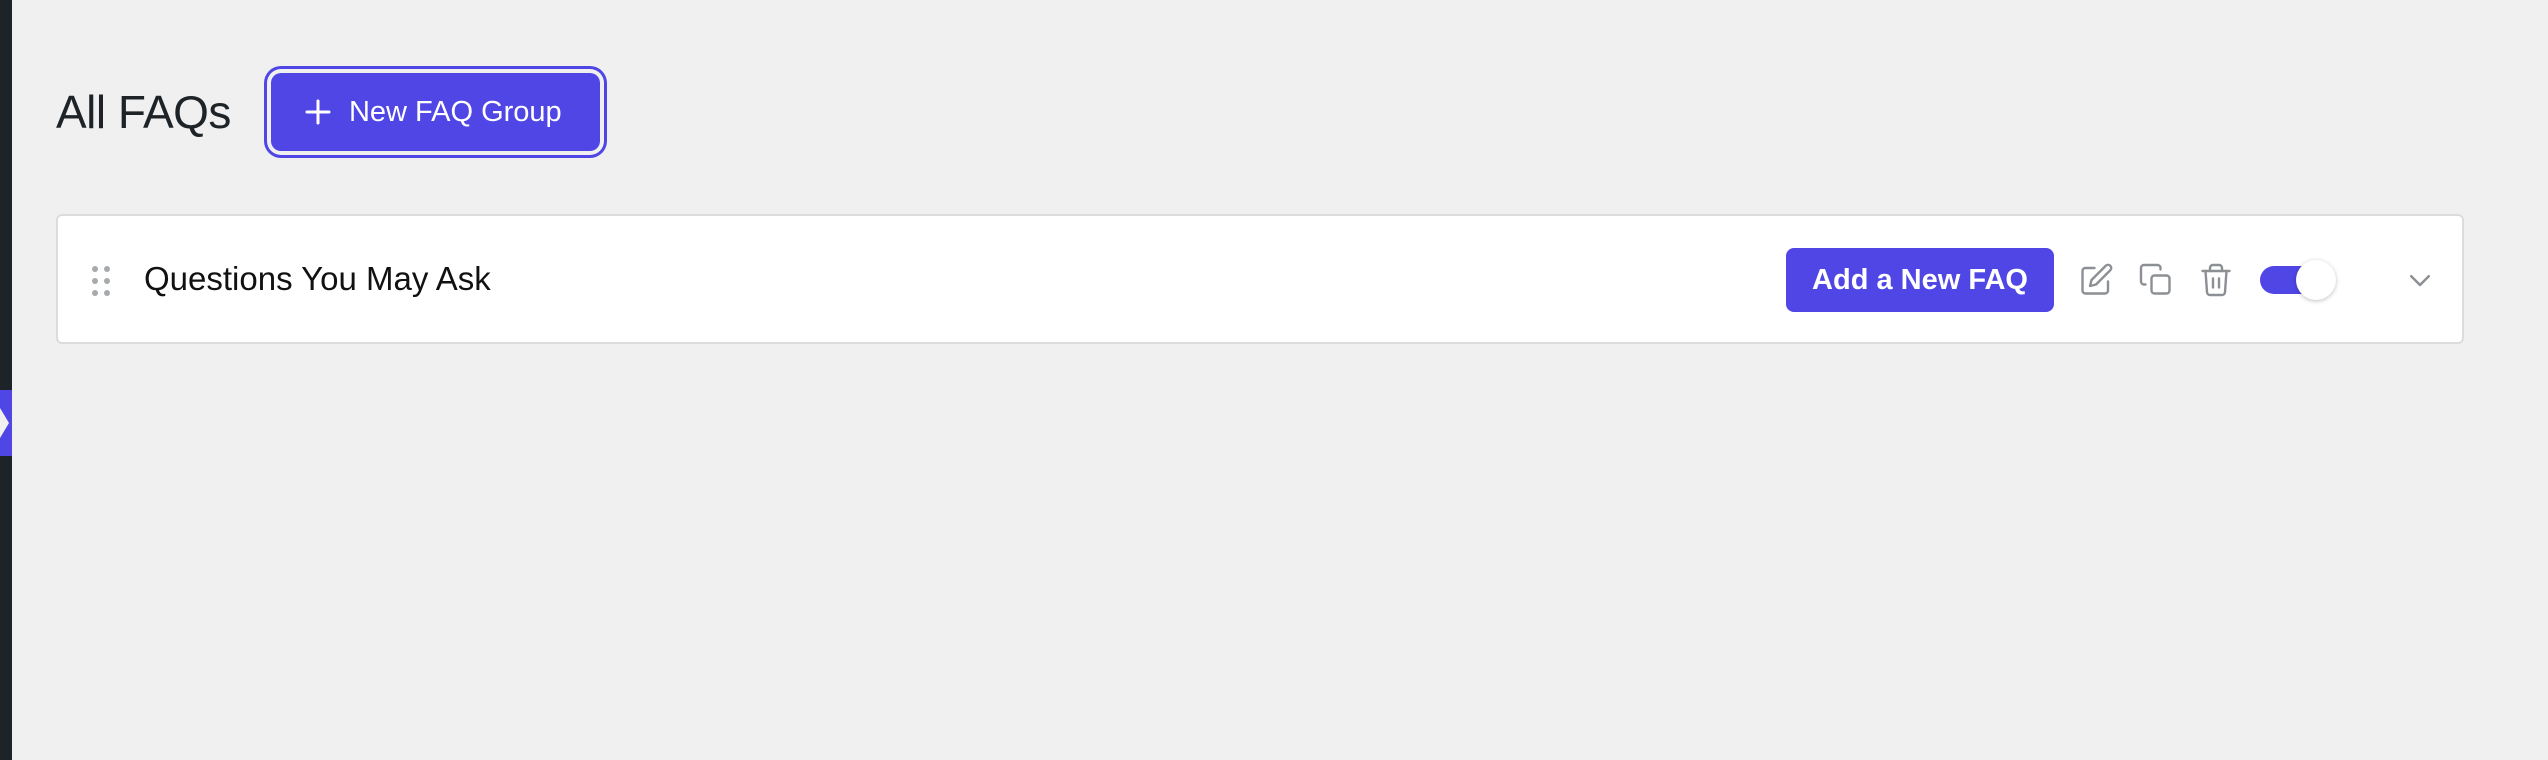 This screenshot has width=2548, height=760. What do you see at coordinates (4, 423) in the screenshot?
I see `sidebar-collapse-arrow-icon` at bounding box center [4, 423].